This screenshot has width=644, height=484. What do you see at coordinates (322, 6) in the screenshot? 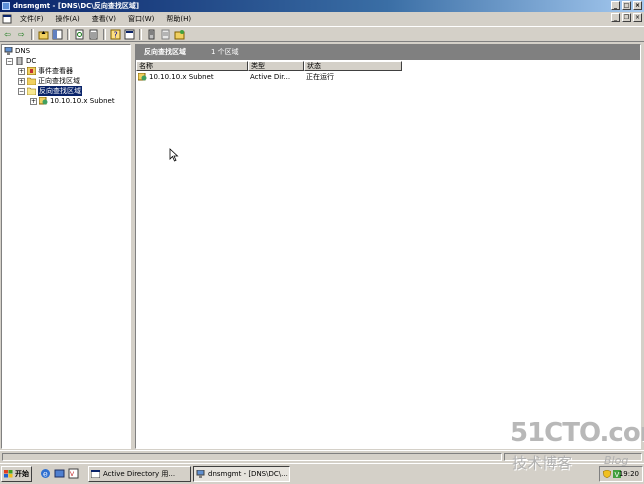
I see `title-bar: dnsmgmt - [DNS\DC\反向查找区域] _ □ ×` at bounding box center [322, 6].